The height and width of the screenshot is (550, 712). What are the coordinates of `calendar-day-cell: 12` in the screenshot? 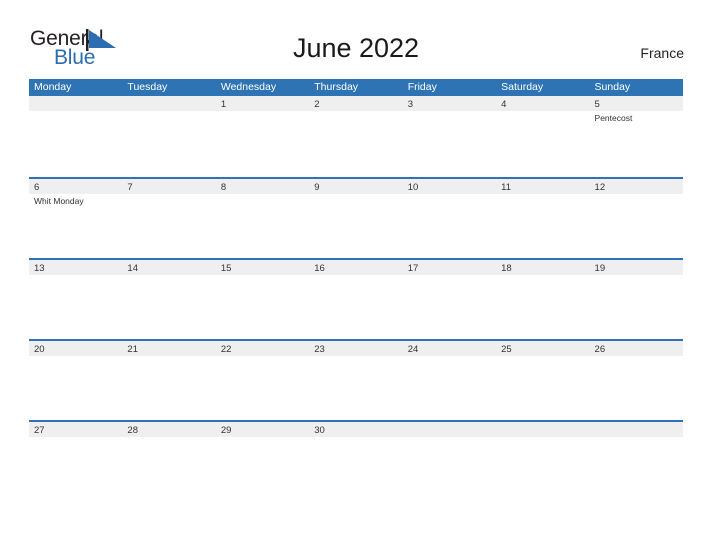 It's located at (636, 218).